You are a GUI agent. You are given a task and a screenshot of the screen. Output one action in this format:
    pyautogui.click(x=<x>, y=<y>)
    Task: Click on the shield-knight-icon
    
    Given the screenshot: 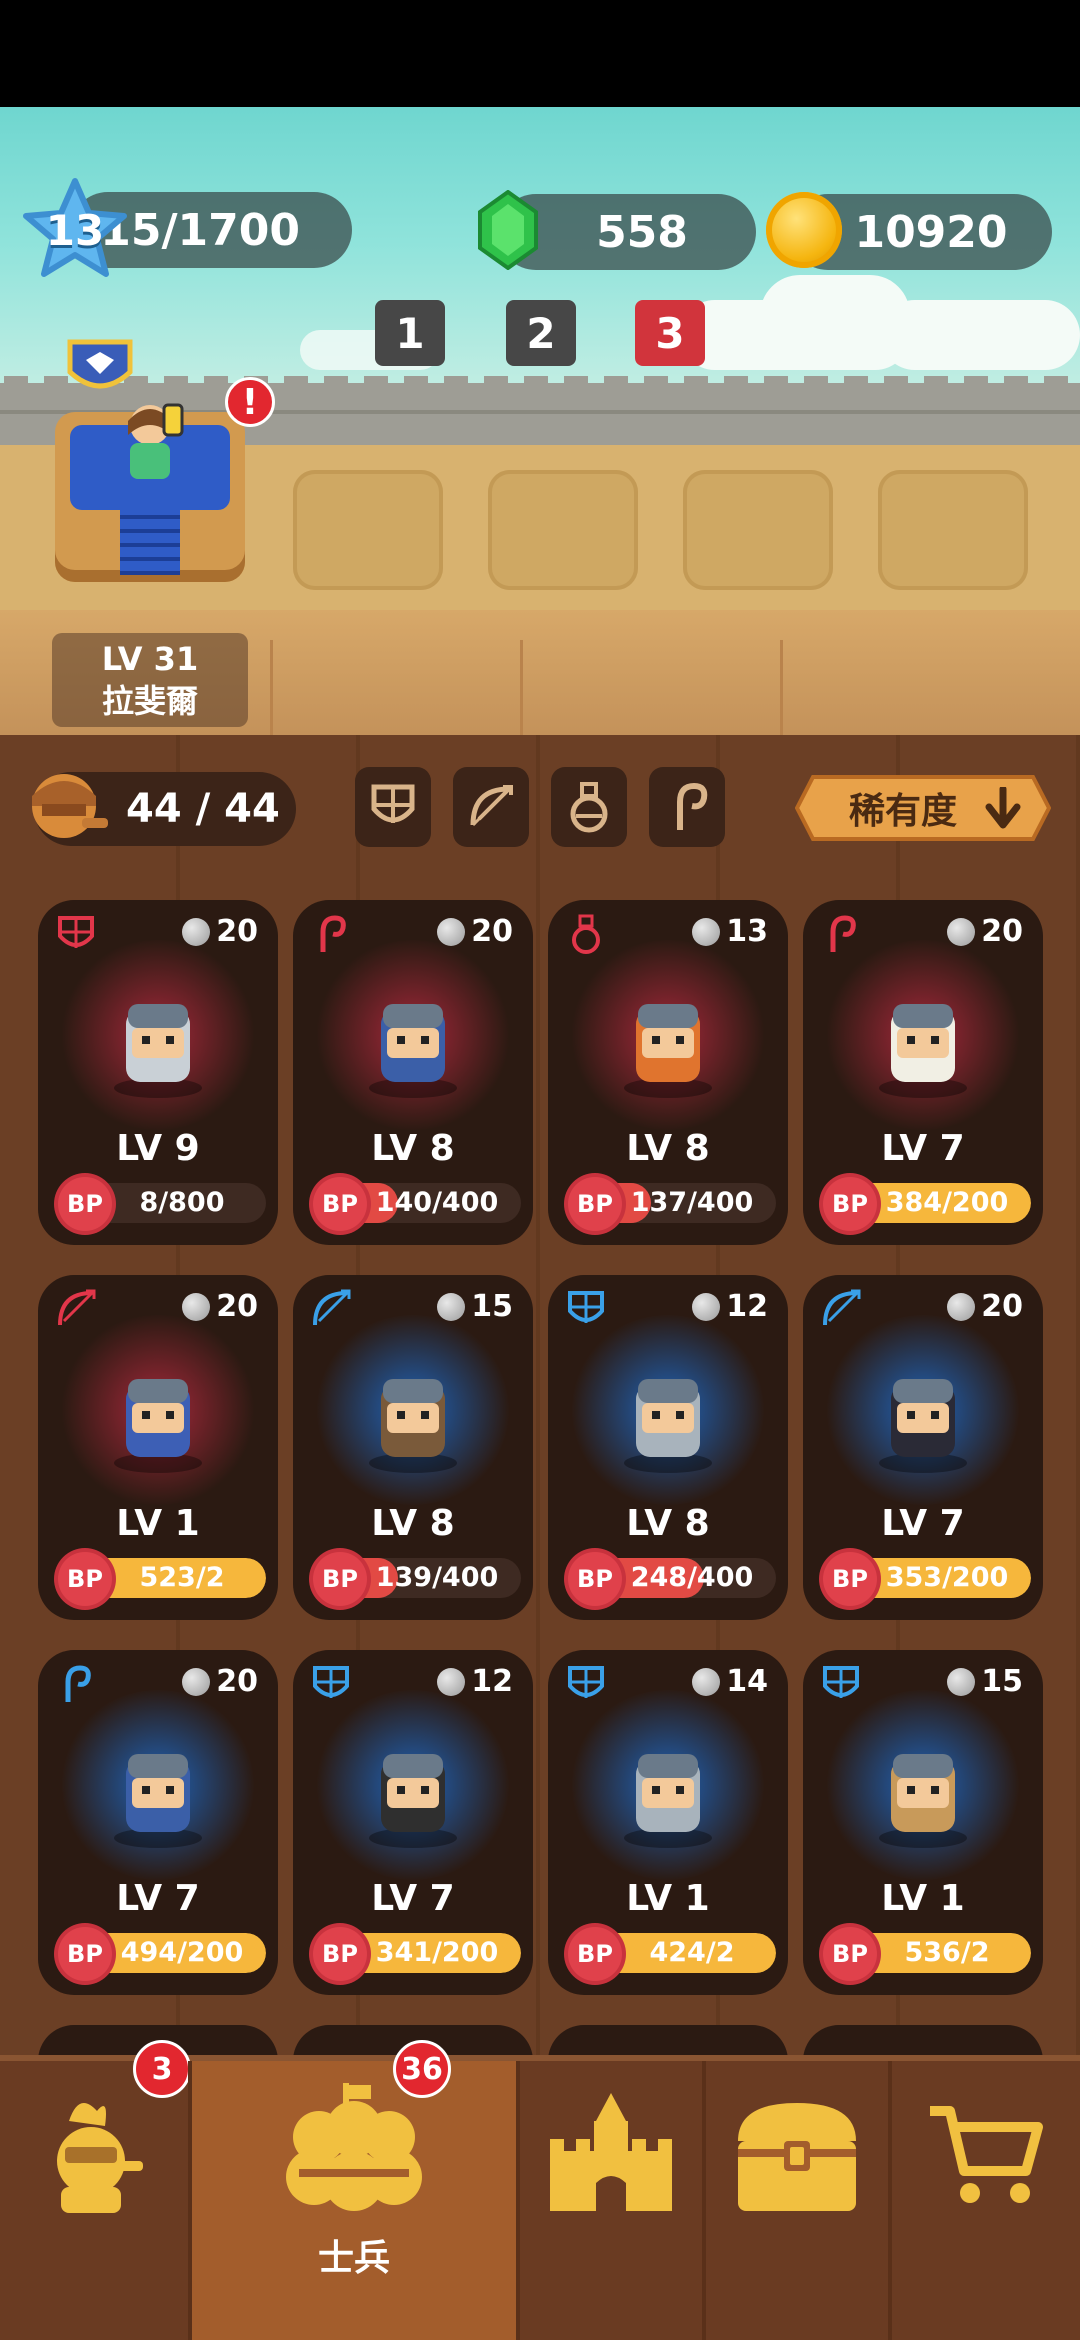 What is the action you would take?
    pyautogui.click(x=668, y=1410)
    